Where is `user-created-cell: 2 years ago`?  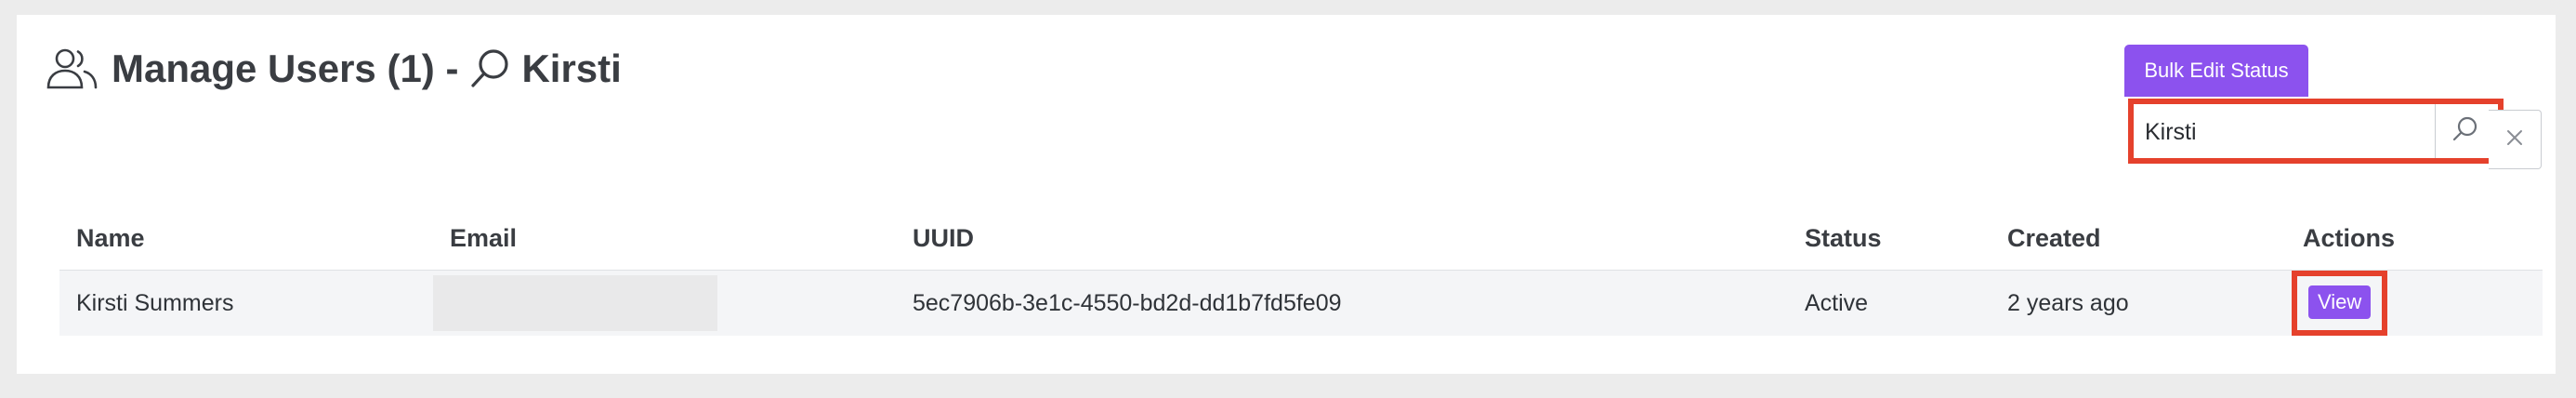
user-created-cell: 2 years ago is located at coordinates (2138, 303).